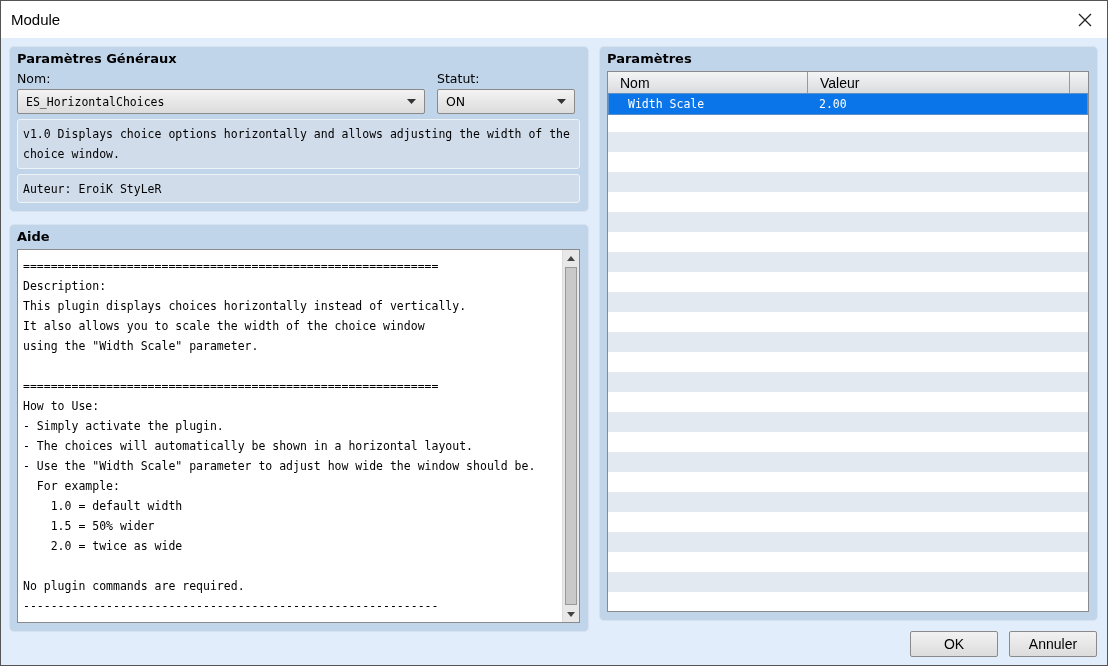 The image size is (1108, 666). Describe the element at coordinates (102, 526) in the screenshot. I see `help-line: 1.5 = 50% wider` at that location.